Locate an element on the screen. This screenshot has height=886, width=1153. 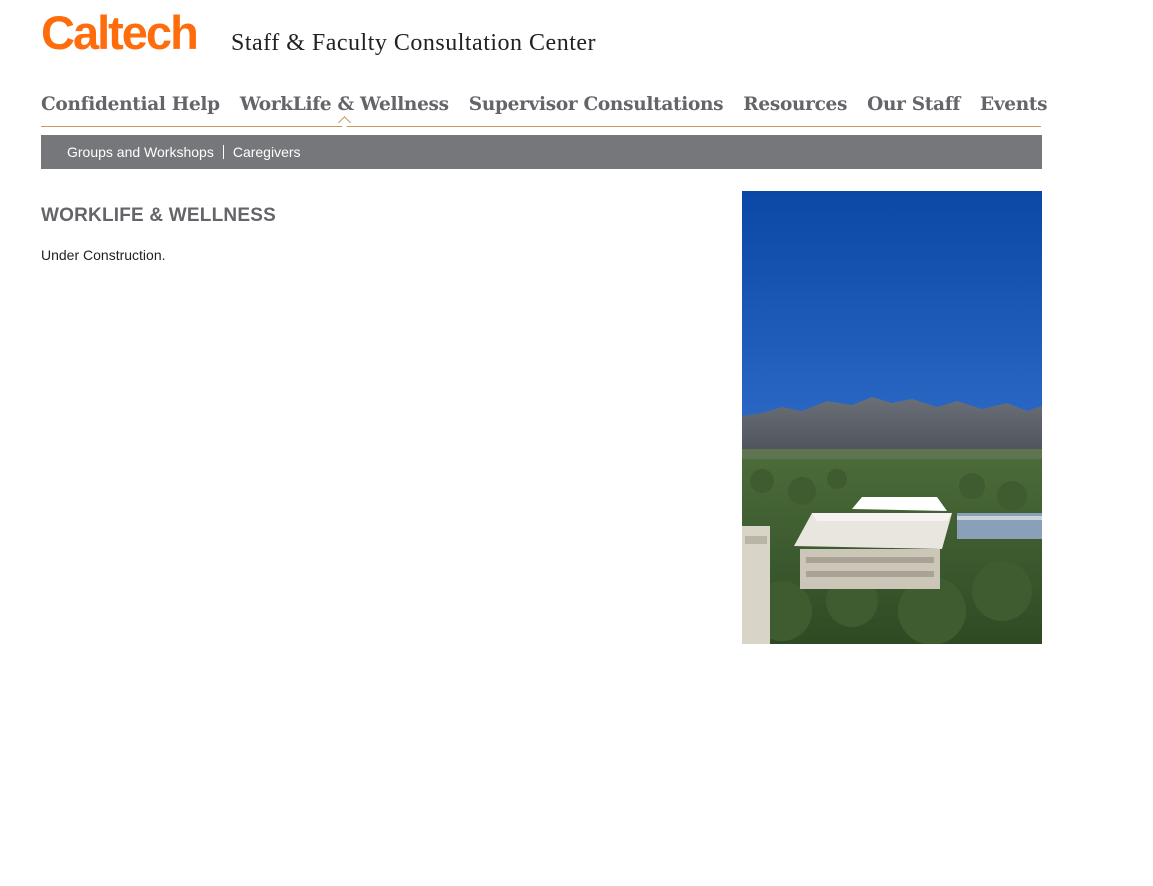
nav-item-worklife-wellness: WorkLife & Wellness is located at coordinates (344, 105).